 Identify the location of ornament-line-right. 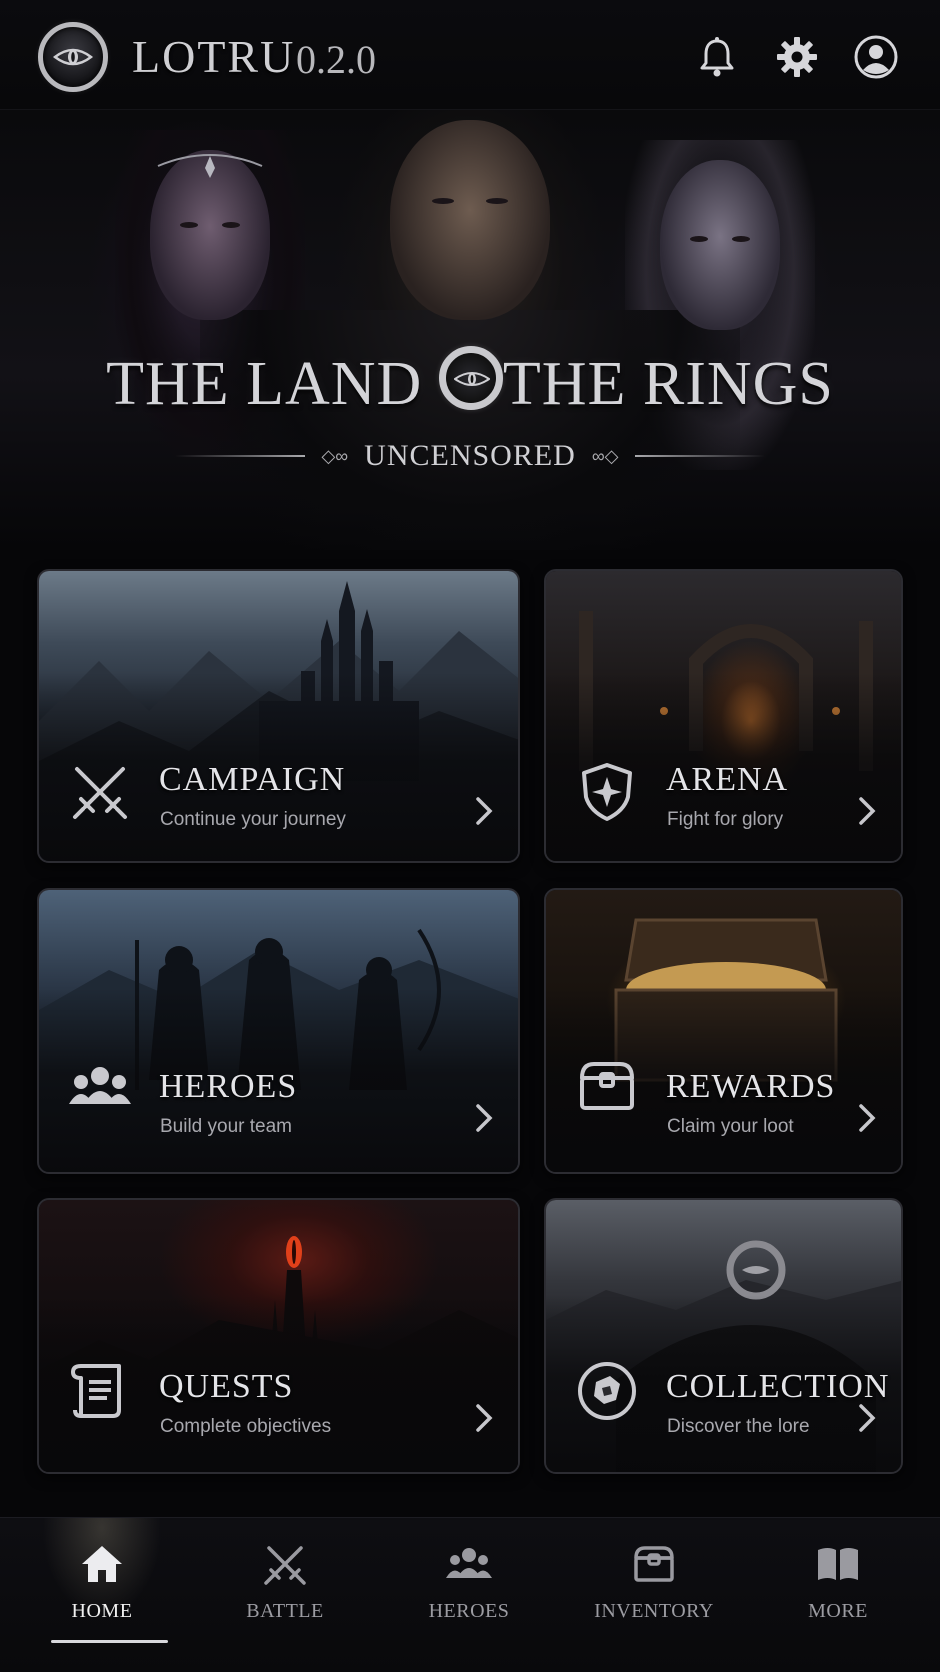
(699, 456).